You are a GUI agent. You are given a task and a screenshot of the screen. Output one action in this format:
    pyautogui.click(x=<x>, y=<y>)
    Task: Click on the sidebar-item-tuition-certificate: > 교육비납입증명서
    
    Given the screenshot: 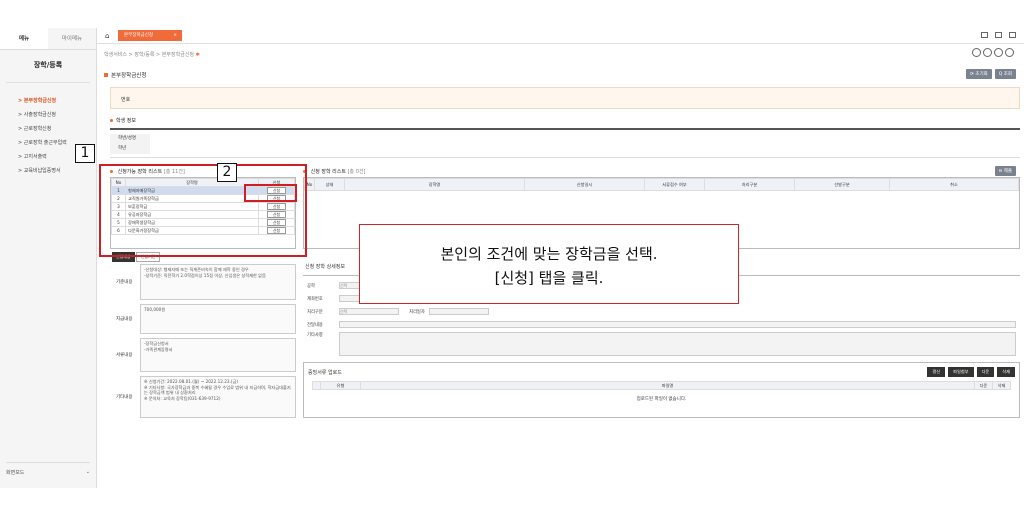 What is the action you would take?
    pyautogui.click(x=48, y=170)
    